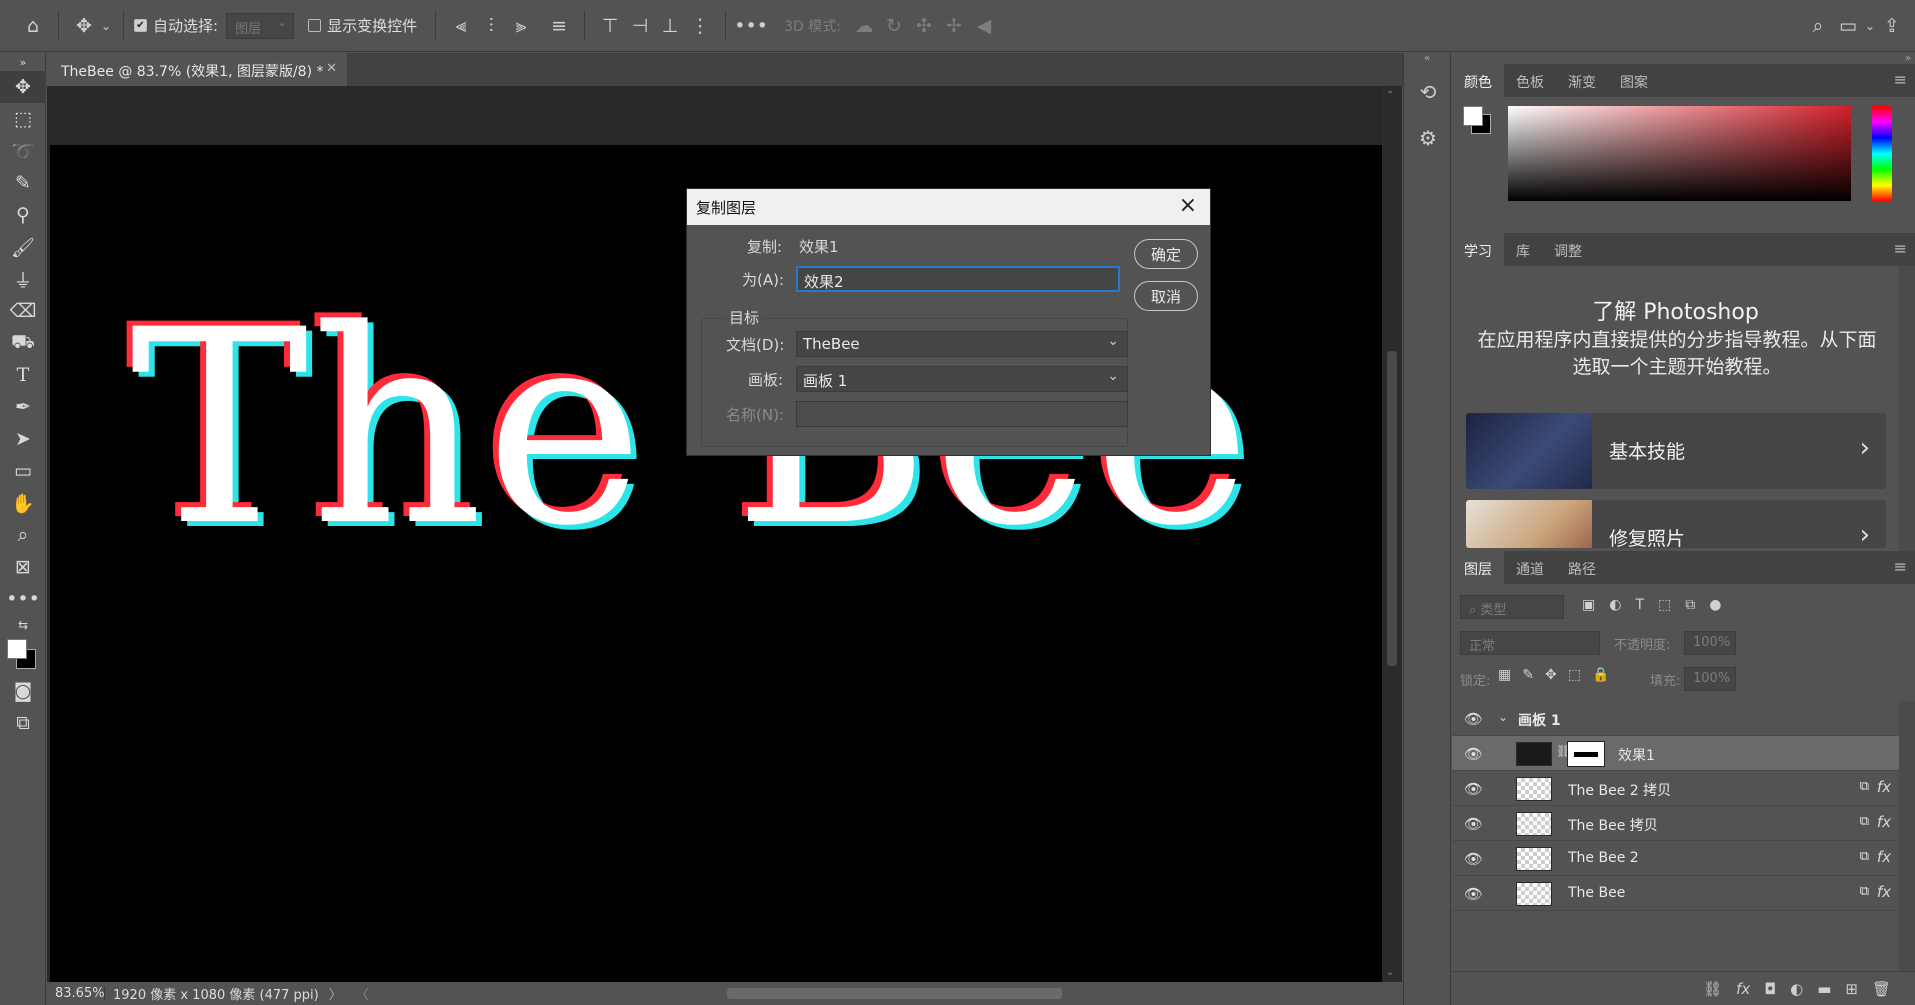 This screenshot has height=1005, width=1915. What do you see at coordinates (23, 183) in the screenshot?
I see `quick-select-tool-icon: ✎` at bounding box center [23, 183].